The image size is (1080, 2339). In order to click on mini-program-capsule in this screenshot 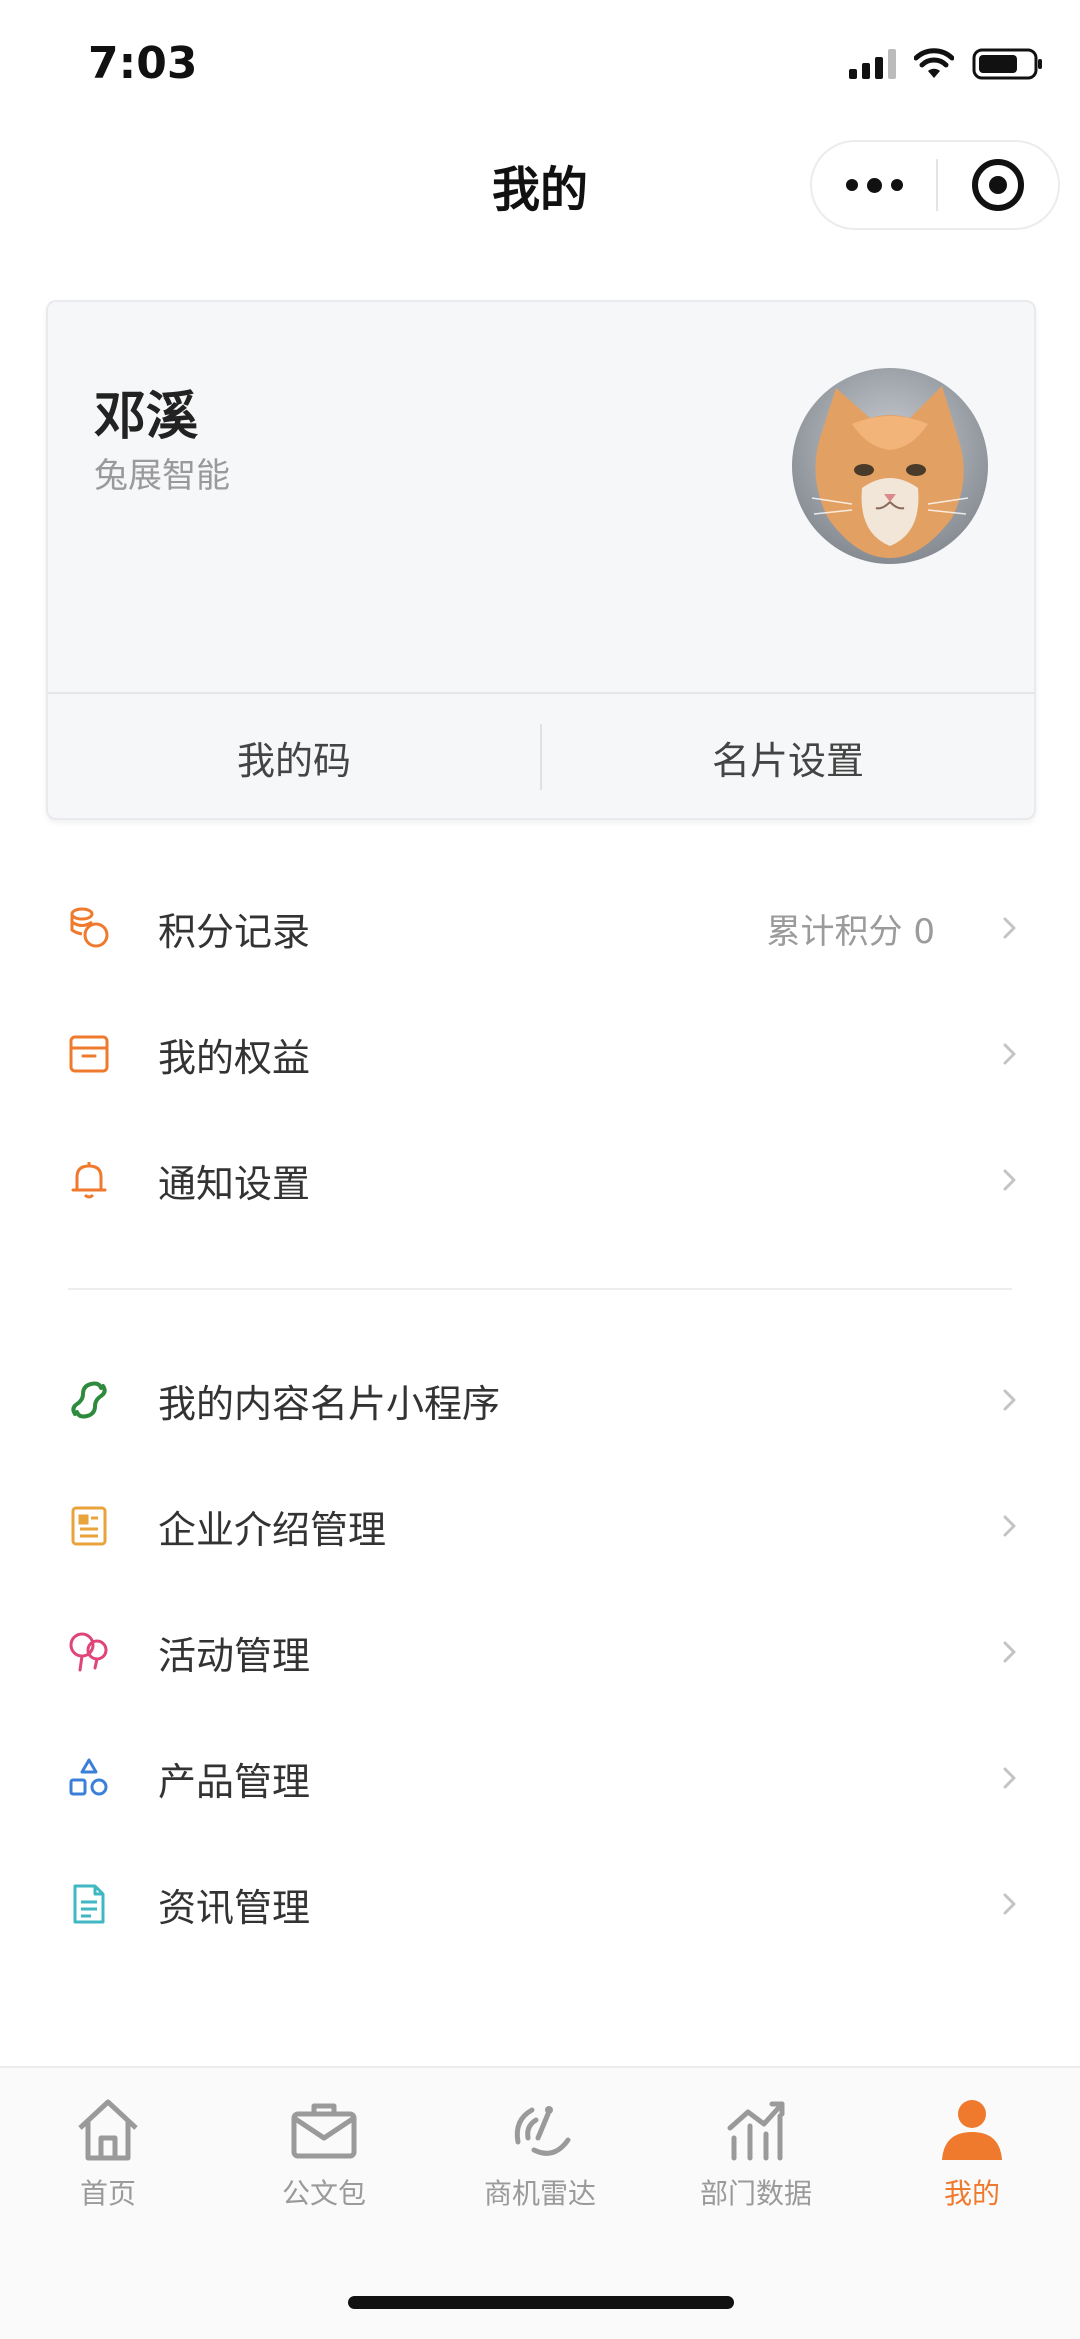, I will do `click(935, 185)`.